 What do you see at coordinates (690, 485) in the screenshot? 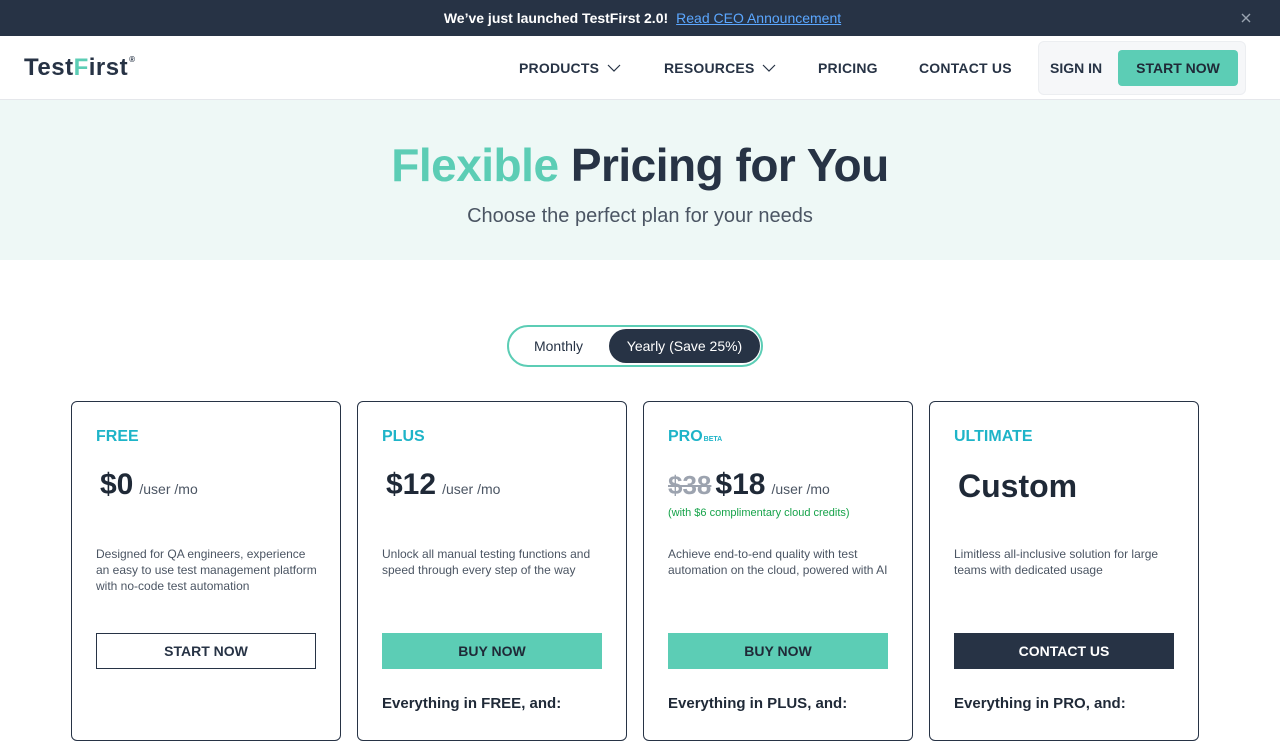
I see `original-price: $38` at bounding box center [690, 485].